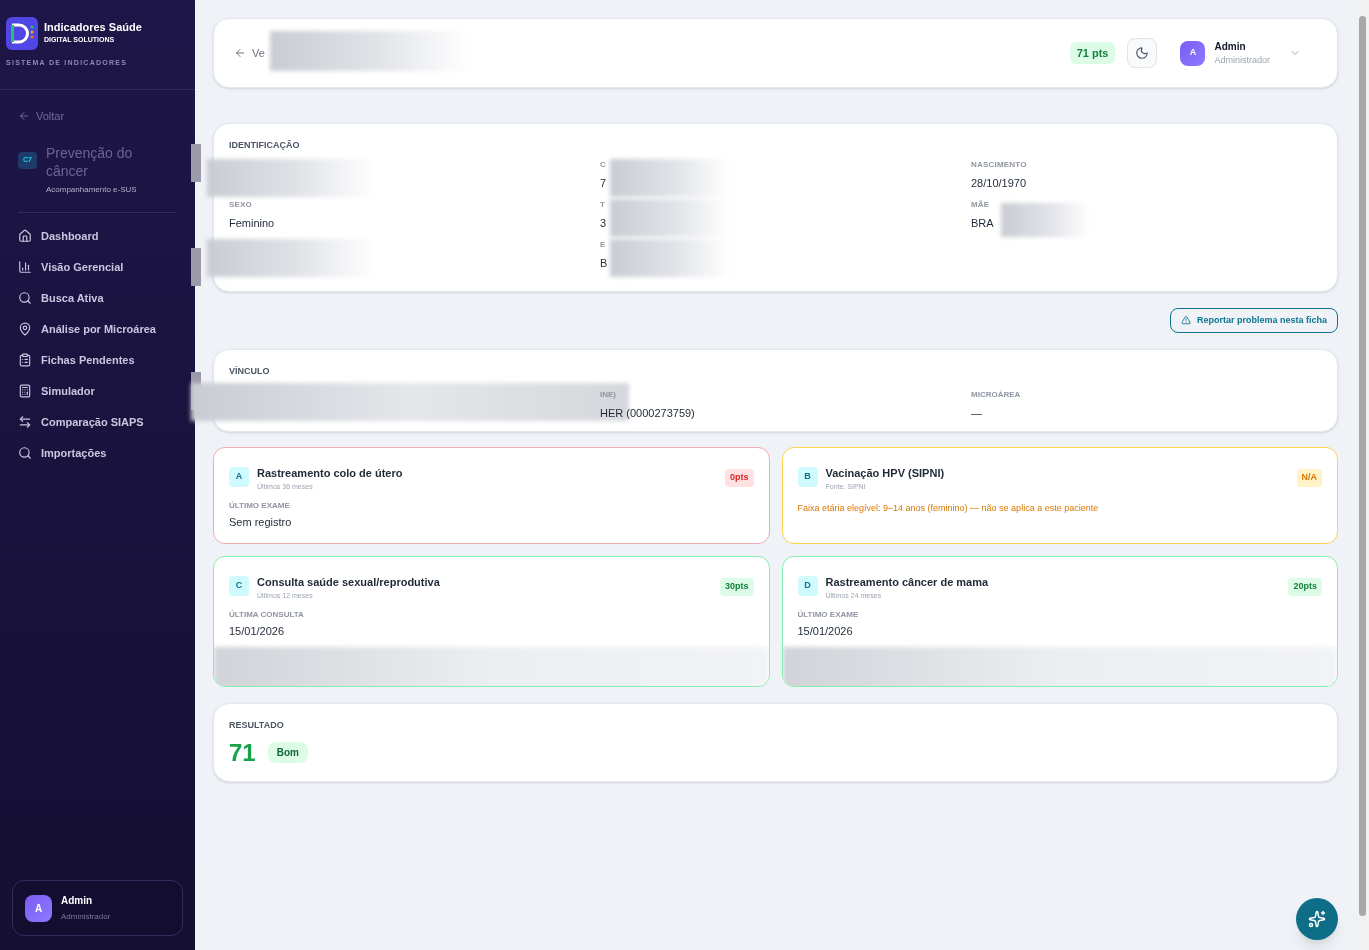 The width and height of the screenshot is (1369, 950). Describe the element at coordinates (257, 725) in the screenshot. I see `section-title: RESULTADO` at that location.